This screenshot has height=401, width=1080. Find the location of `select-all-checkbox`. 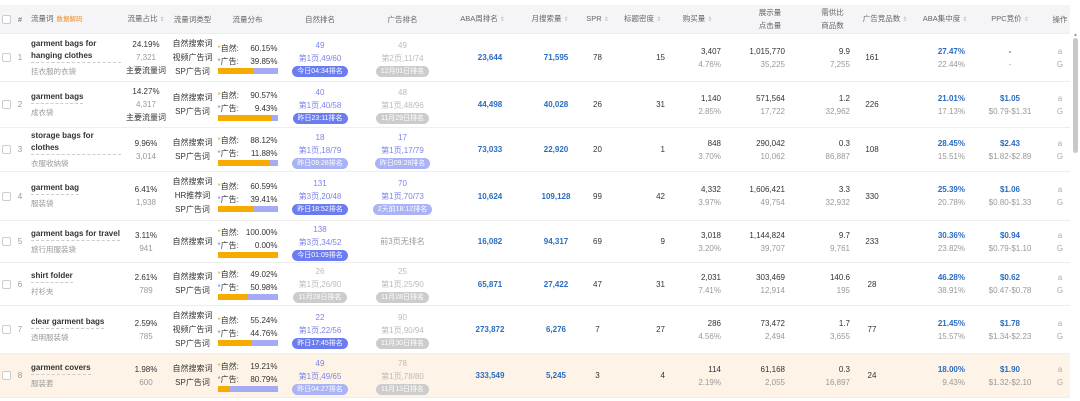

select-all-checkbox is located at coordinates (6, 19).